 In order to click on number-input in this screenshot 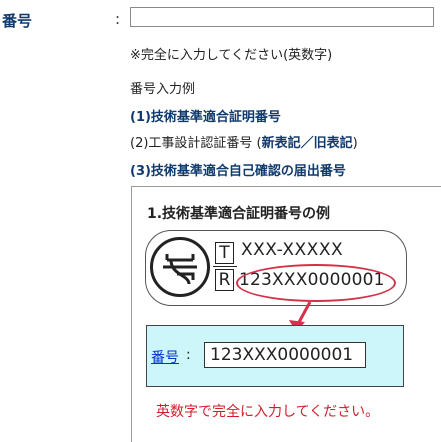, I will do `click(282, 17)`.